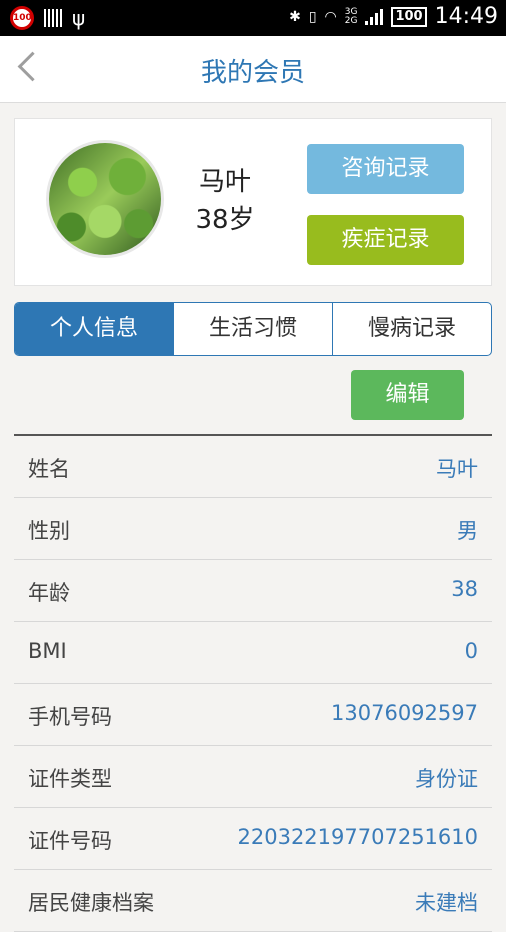  I want to click on tab-bar: 个人信息 生活习惯 慢病记录, so click(253, 329).